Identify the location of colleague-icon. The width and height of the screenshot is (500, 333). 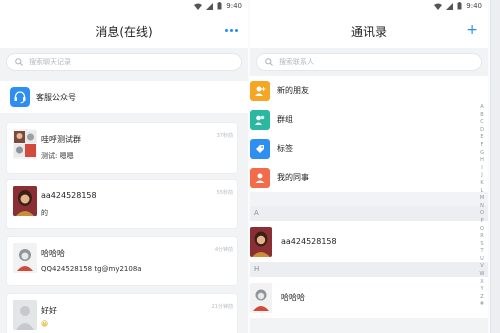
(260, 177).